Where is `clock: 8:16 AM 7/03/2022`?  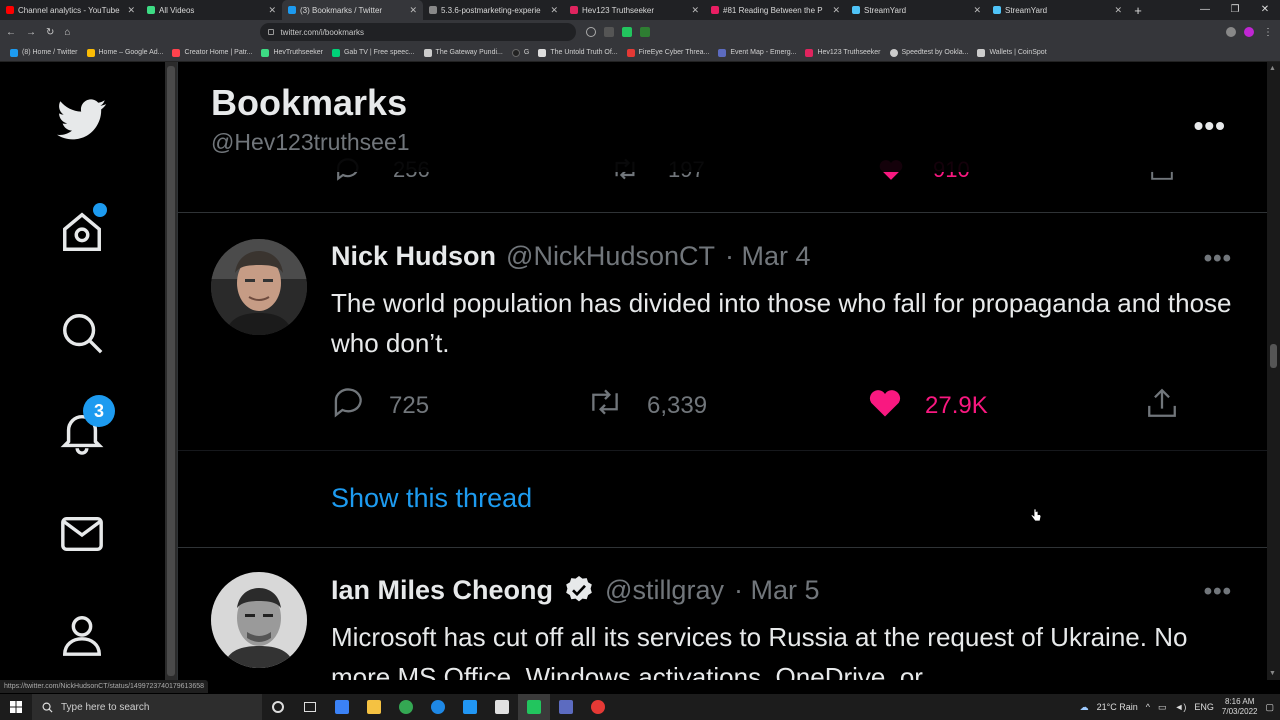
clock: 8:16 AM 7/03/2022 is located at coordinates (1240, 707).